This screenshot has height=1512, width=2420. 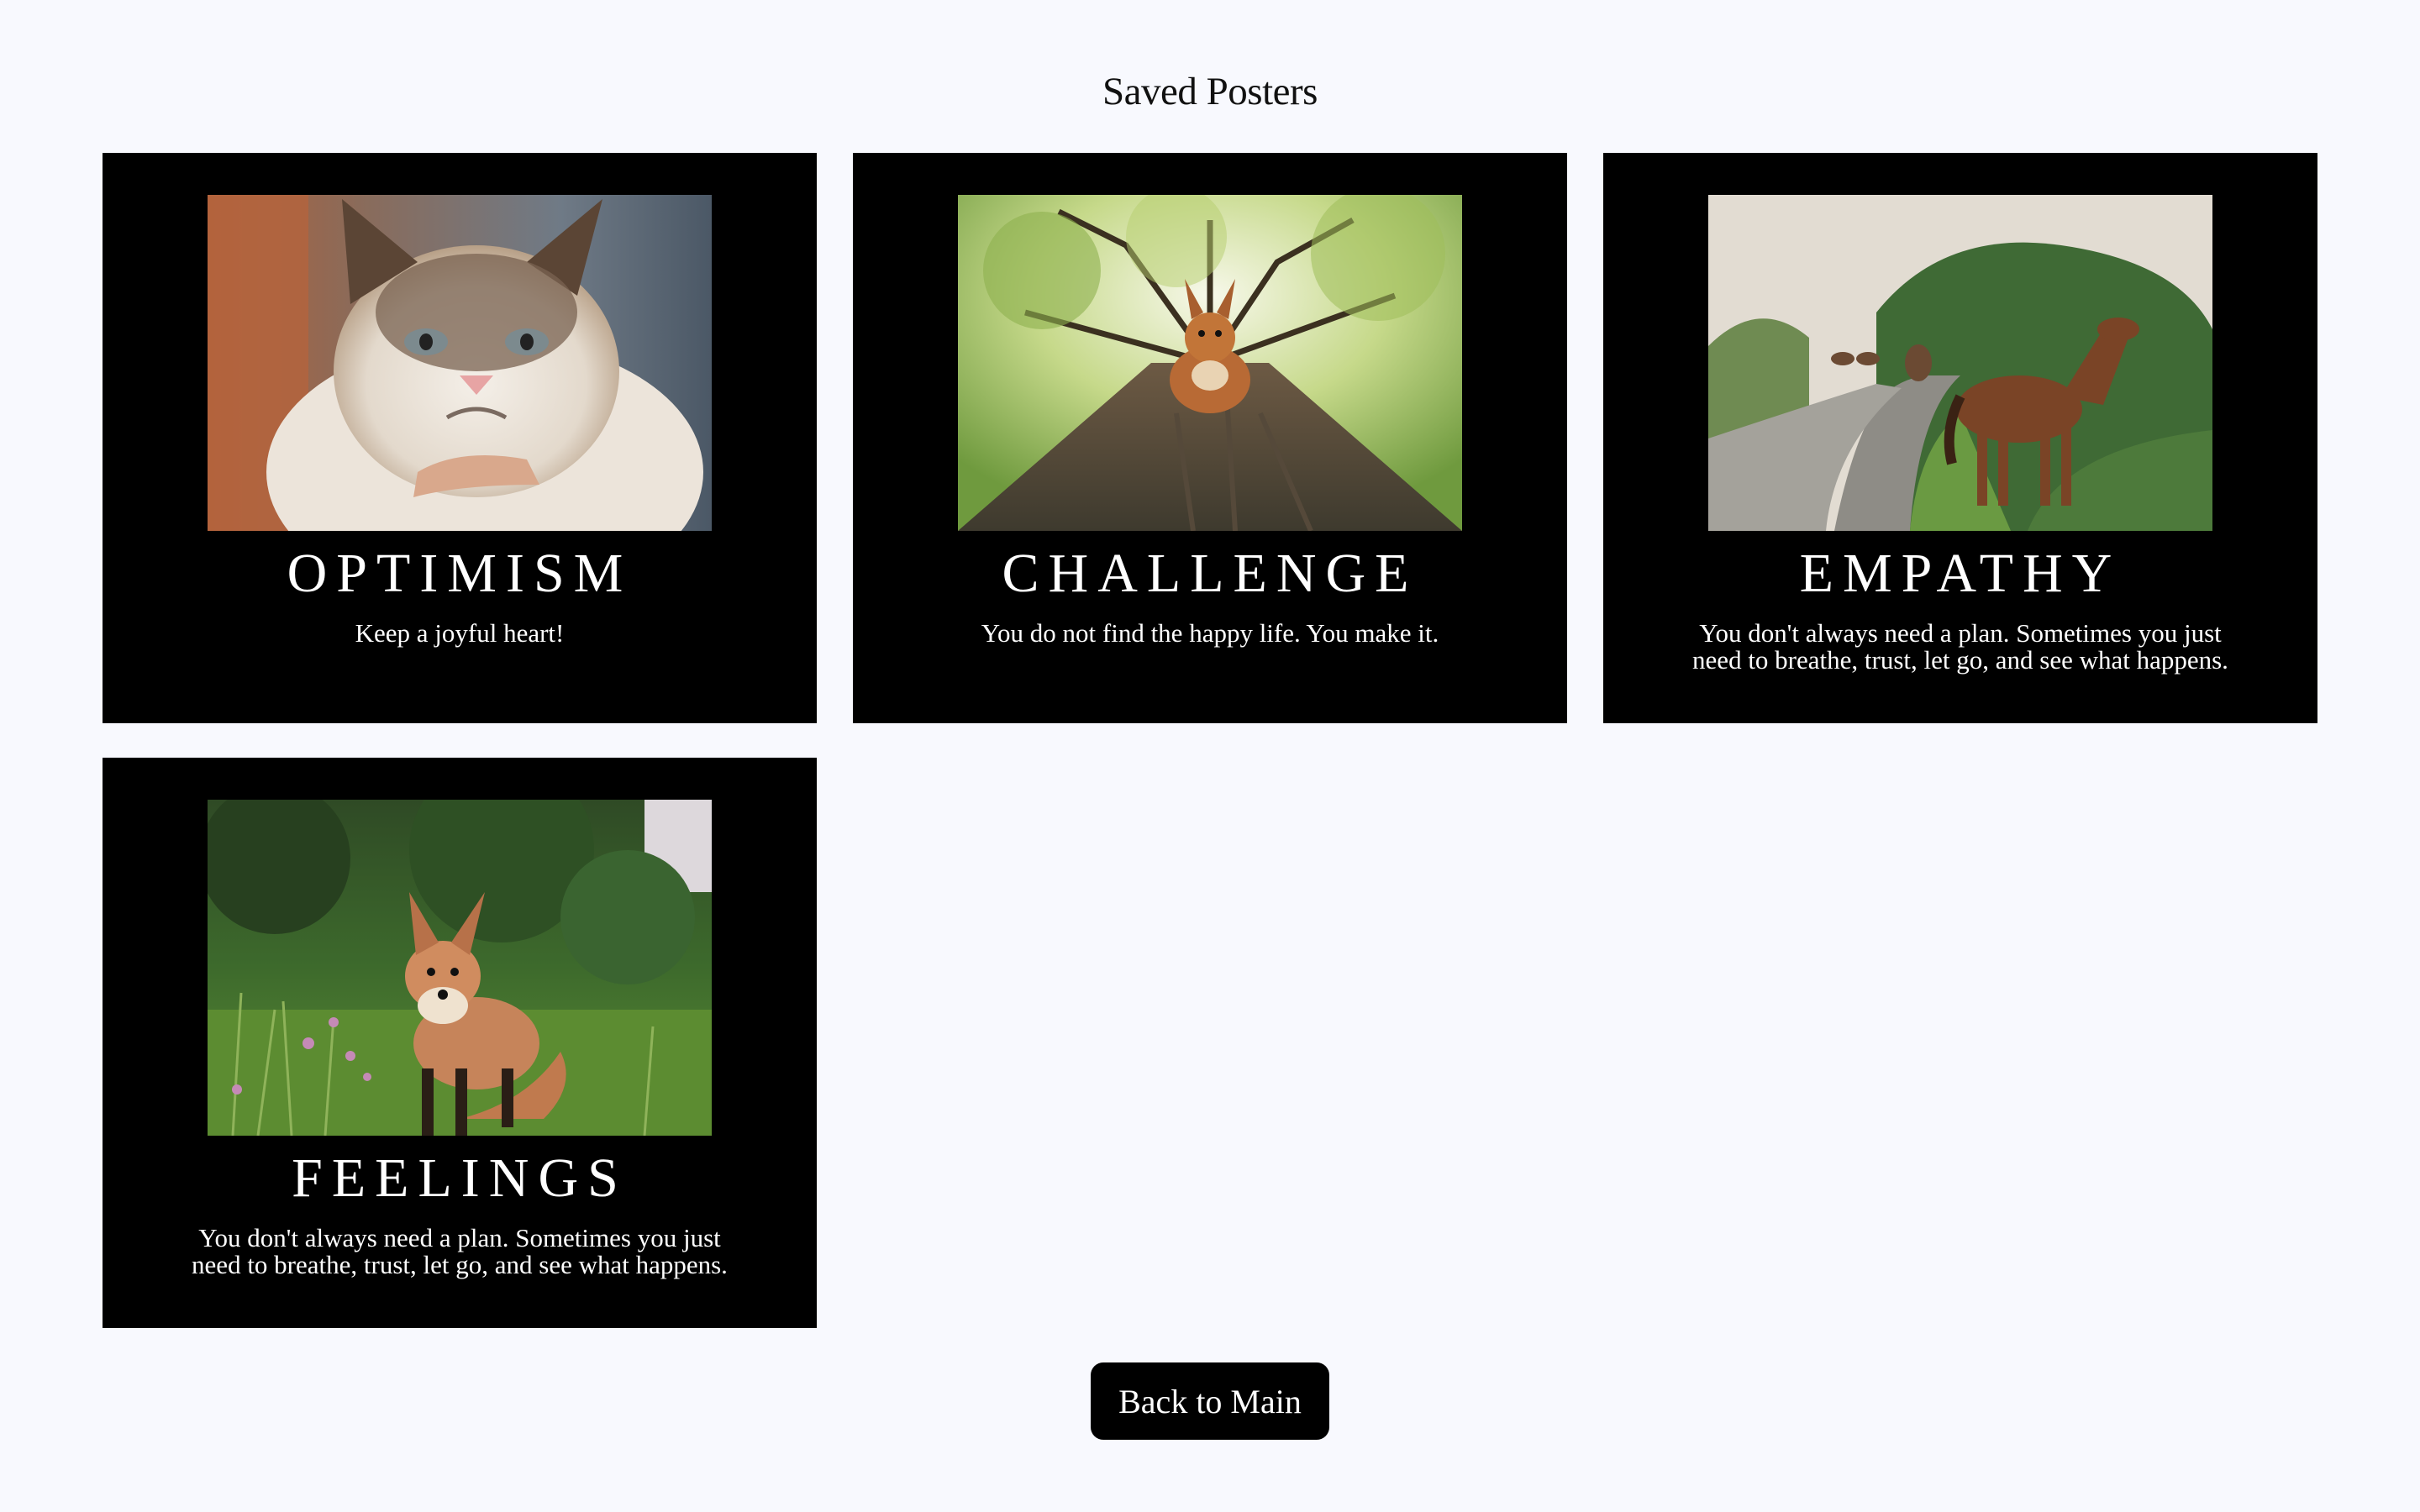 I want to click on poster-image-horses, so click(x=1960, y=363).